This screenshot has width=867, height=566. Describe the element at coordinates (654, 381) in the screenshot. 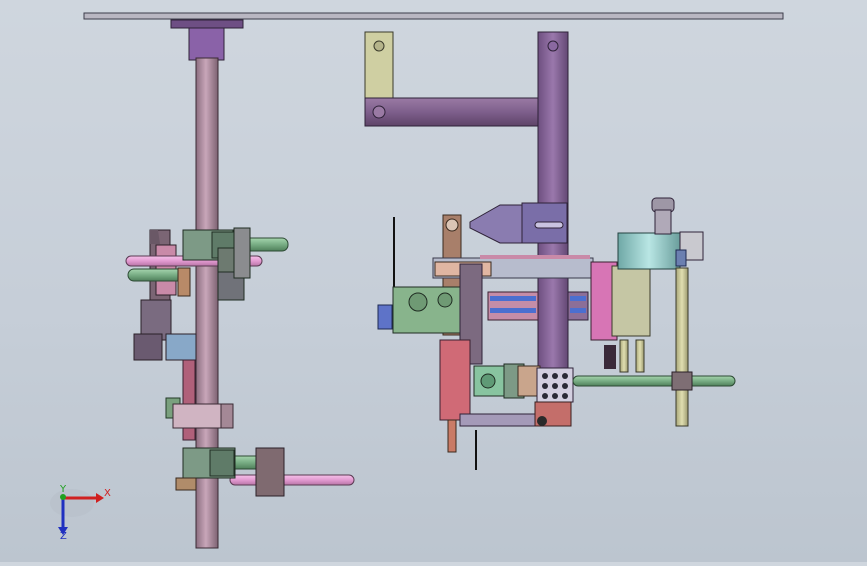

I see `green-shaft` at that location.